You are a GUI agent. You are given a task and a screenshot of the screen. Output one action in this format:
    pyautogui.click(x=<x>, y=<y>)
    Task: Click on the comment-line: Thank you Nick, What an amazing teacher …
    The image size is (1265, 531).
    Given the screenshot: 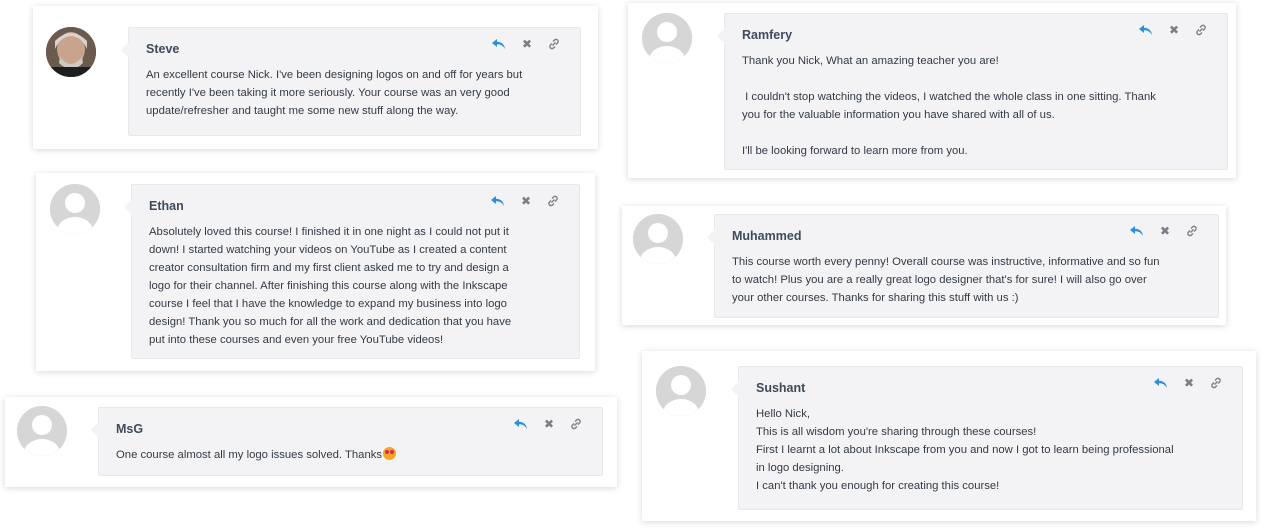 What is the action you would take?
    pyautogui.click(x=870, y=61)
    